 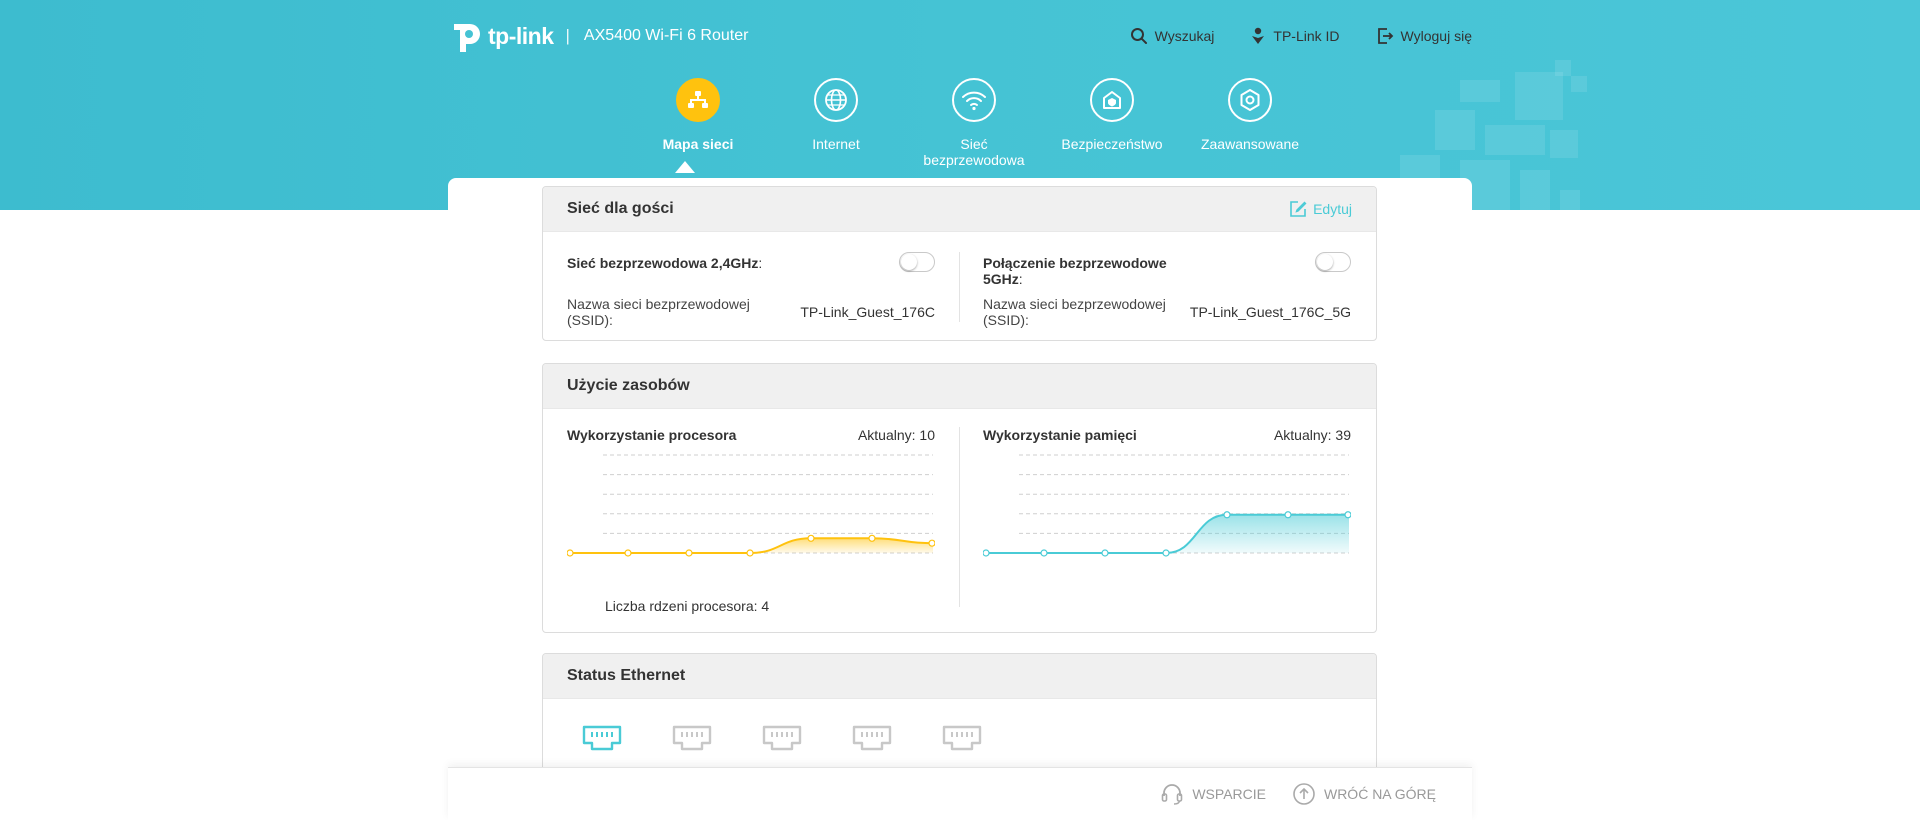 I want to click on nav-internet: Internet, so click(x=836, y=115).